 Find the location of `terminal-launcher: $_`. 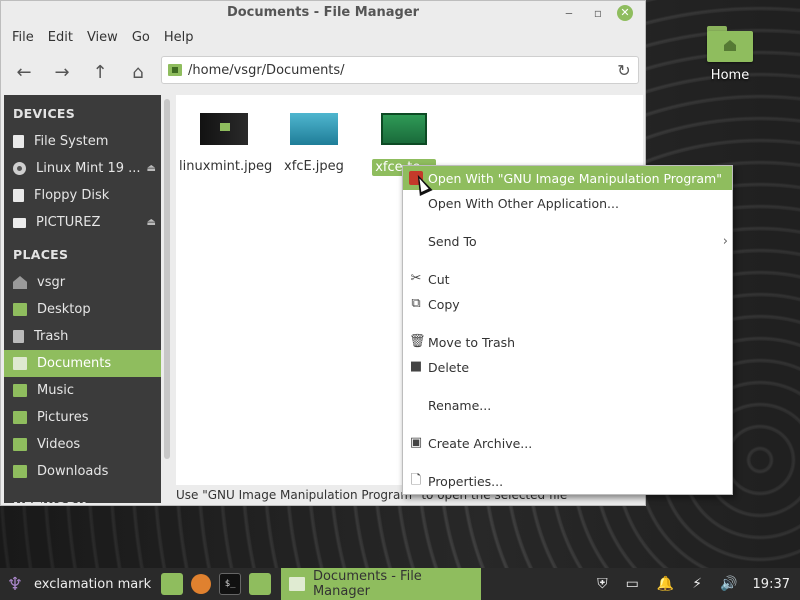

terminal-launcher: $_ is located at coordinates (230, 584).